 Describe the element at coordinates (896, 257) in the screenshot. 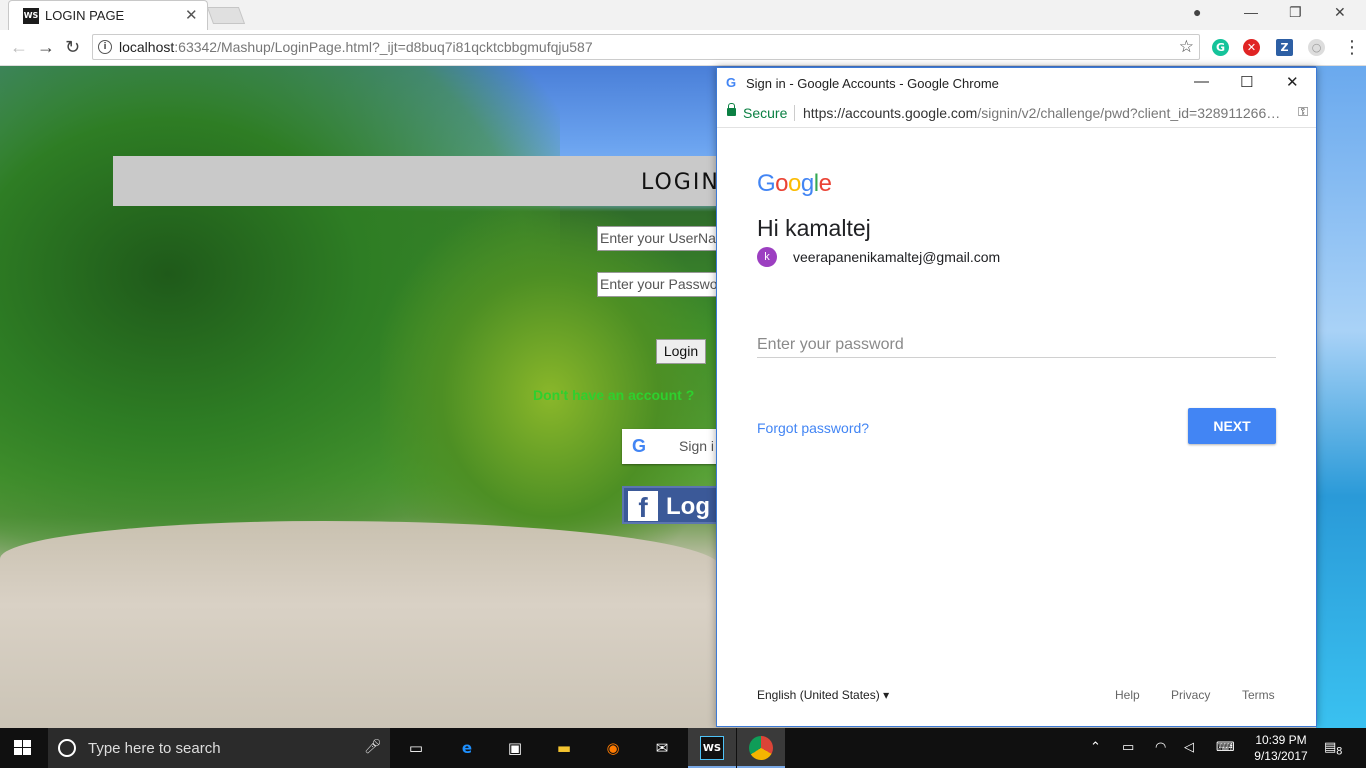

I see `account-email: veerapanenikamaltej@gmail.com` at that location.